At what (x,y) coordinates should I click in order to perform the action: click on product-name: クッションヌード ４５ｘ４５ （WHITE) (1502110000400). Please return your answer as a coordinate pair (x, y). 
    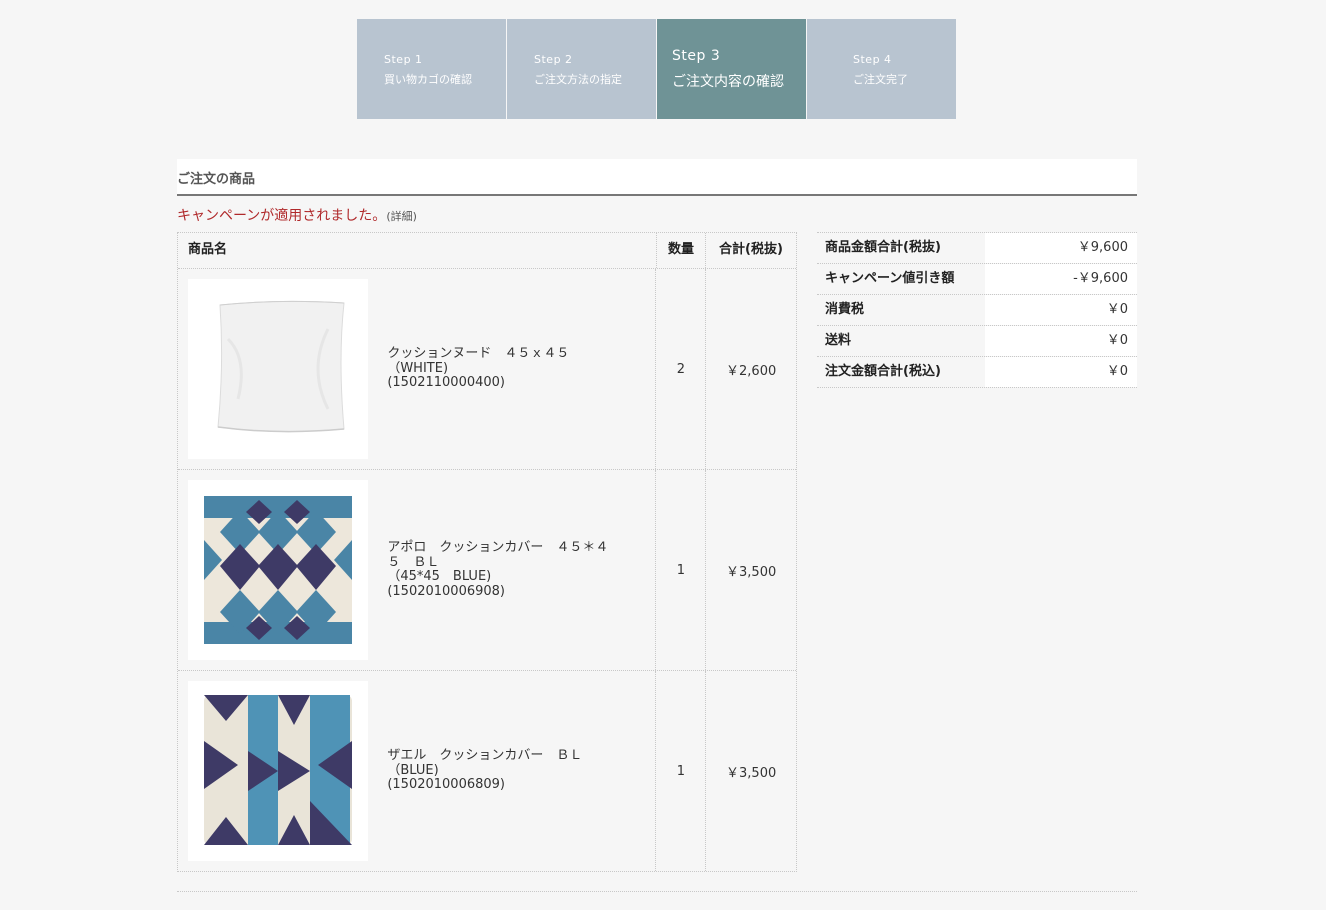
    Looking at the image, I should click on (478, 369).